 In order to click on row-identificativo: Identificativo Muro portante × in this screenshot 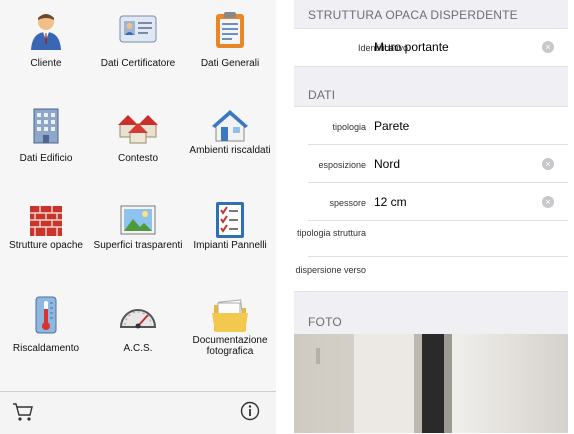, I will do `click(431, 47)`.